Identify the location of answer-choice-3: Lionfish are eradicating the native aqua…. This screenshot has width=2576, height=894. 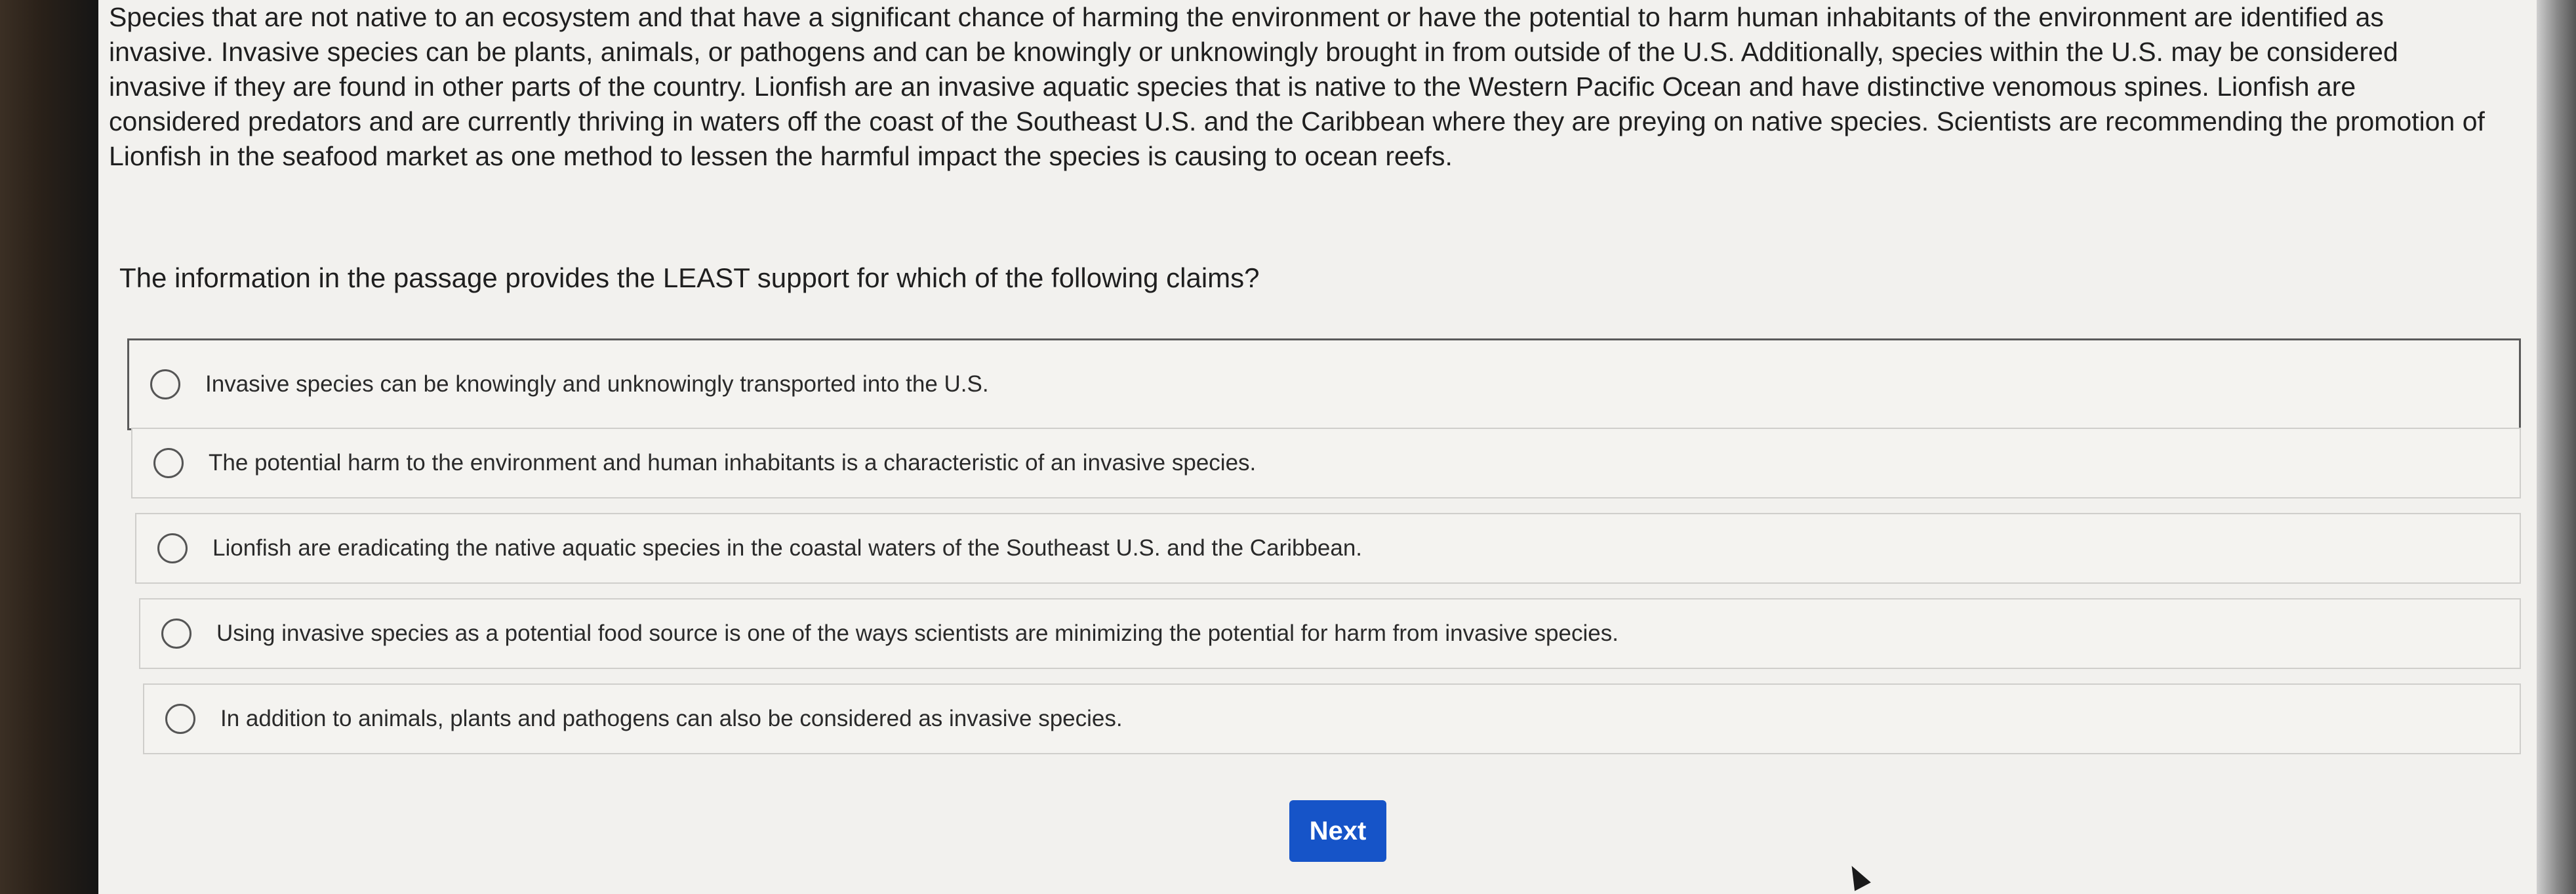
(1328, 548).